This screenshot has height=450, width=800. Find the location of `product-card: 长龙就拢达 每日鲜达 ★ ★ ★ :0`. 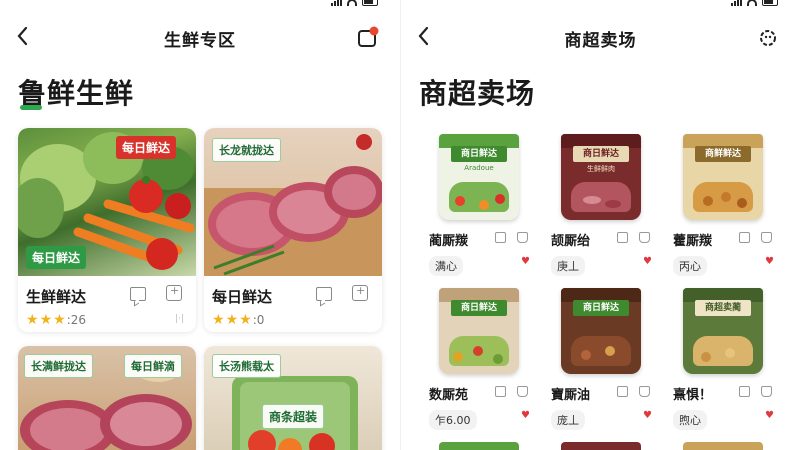

product-card: 长龙就拢达 每日鲜达 ★ ★ ★ :0 is located at coordinates (293, 230).